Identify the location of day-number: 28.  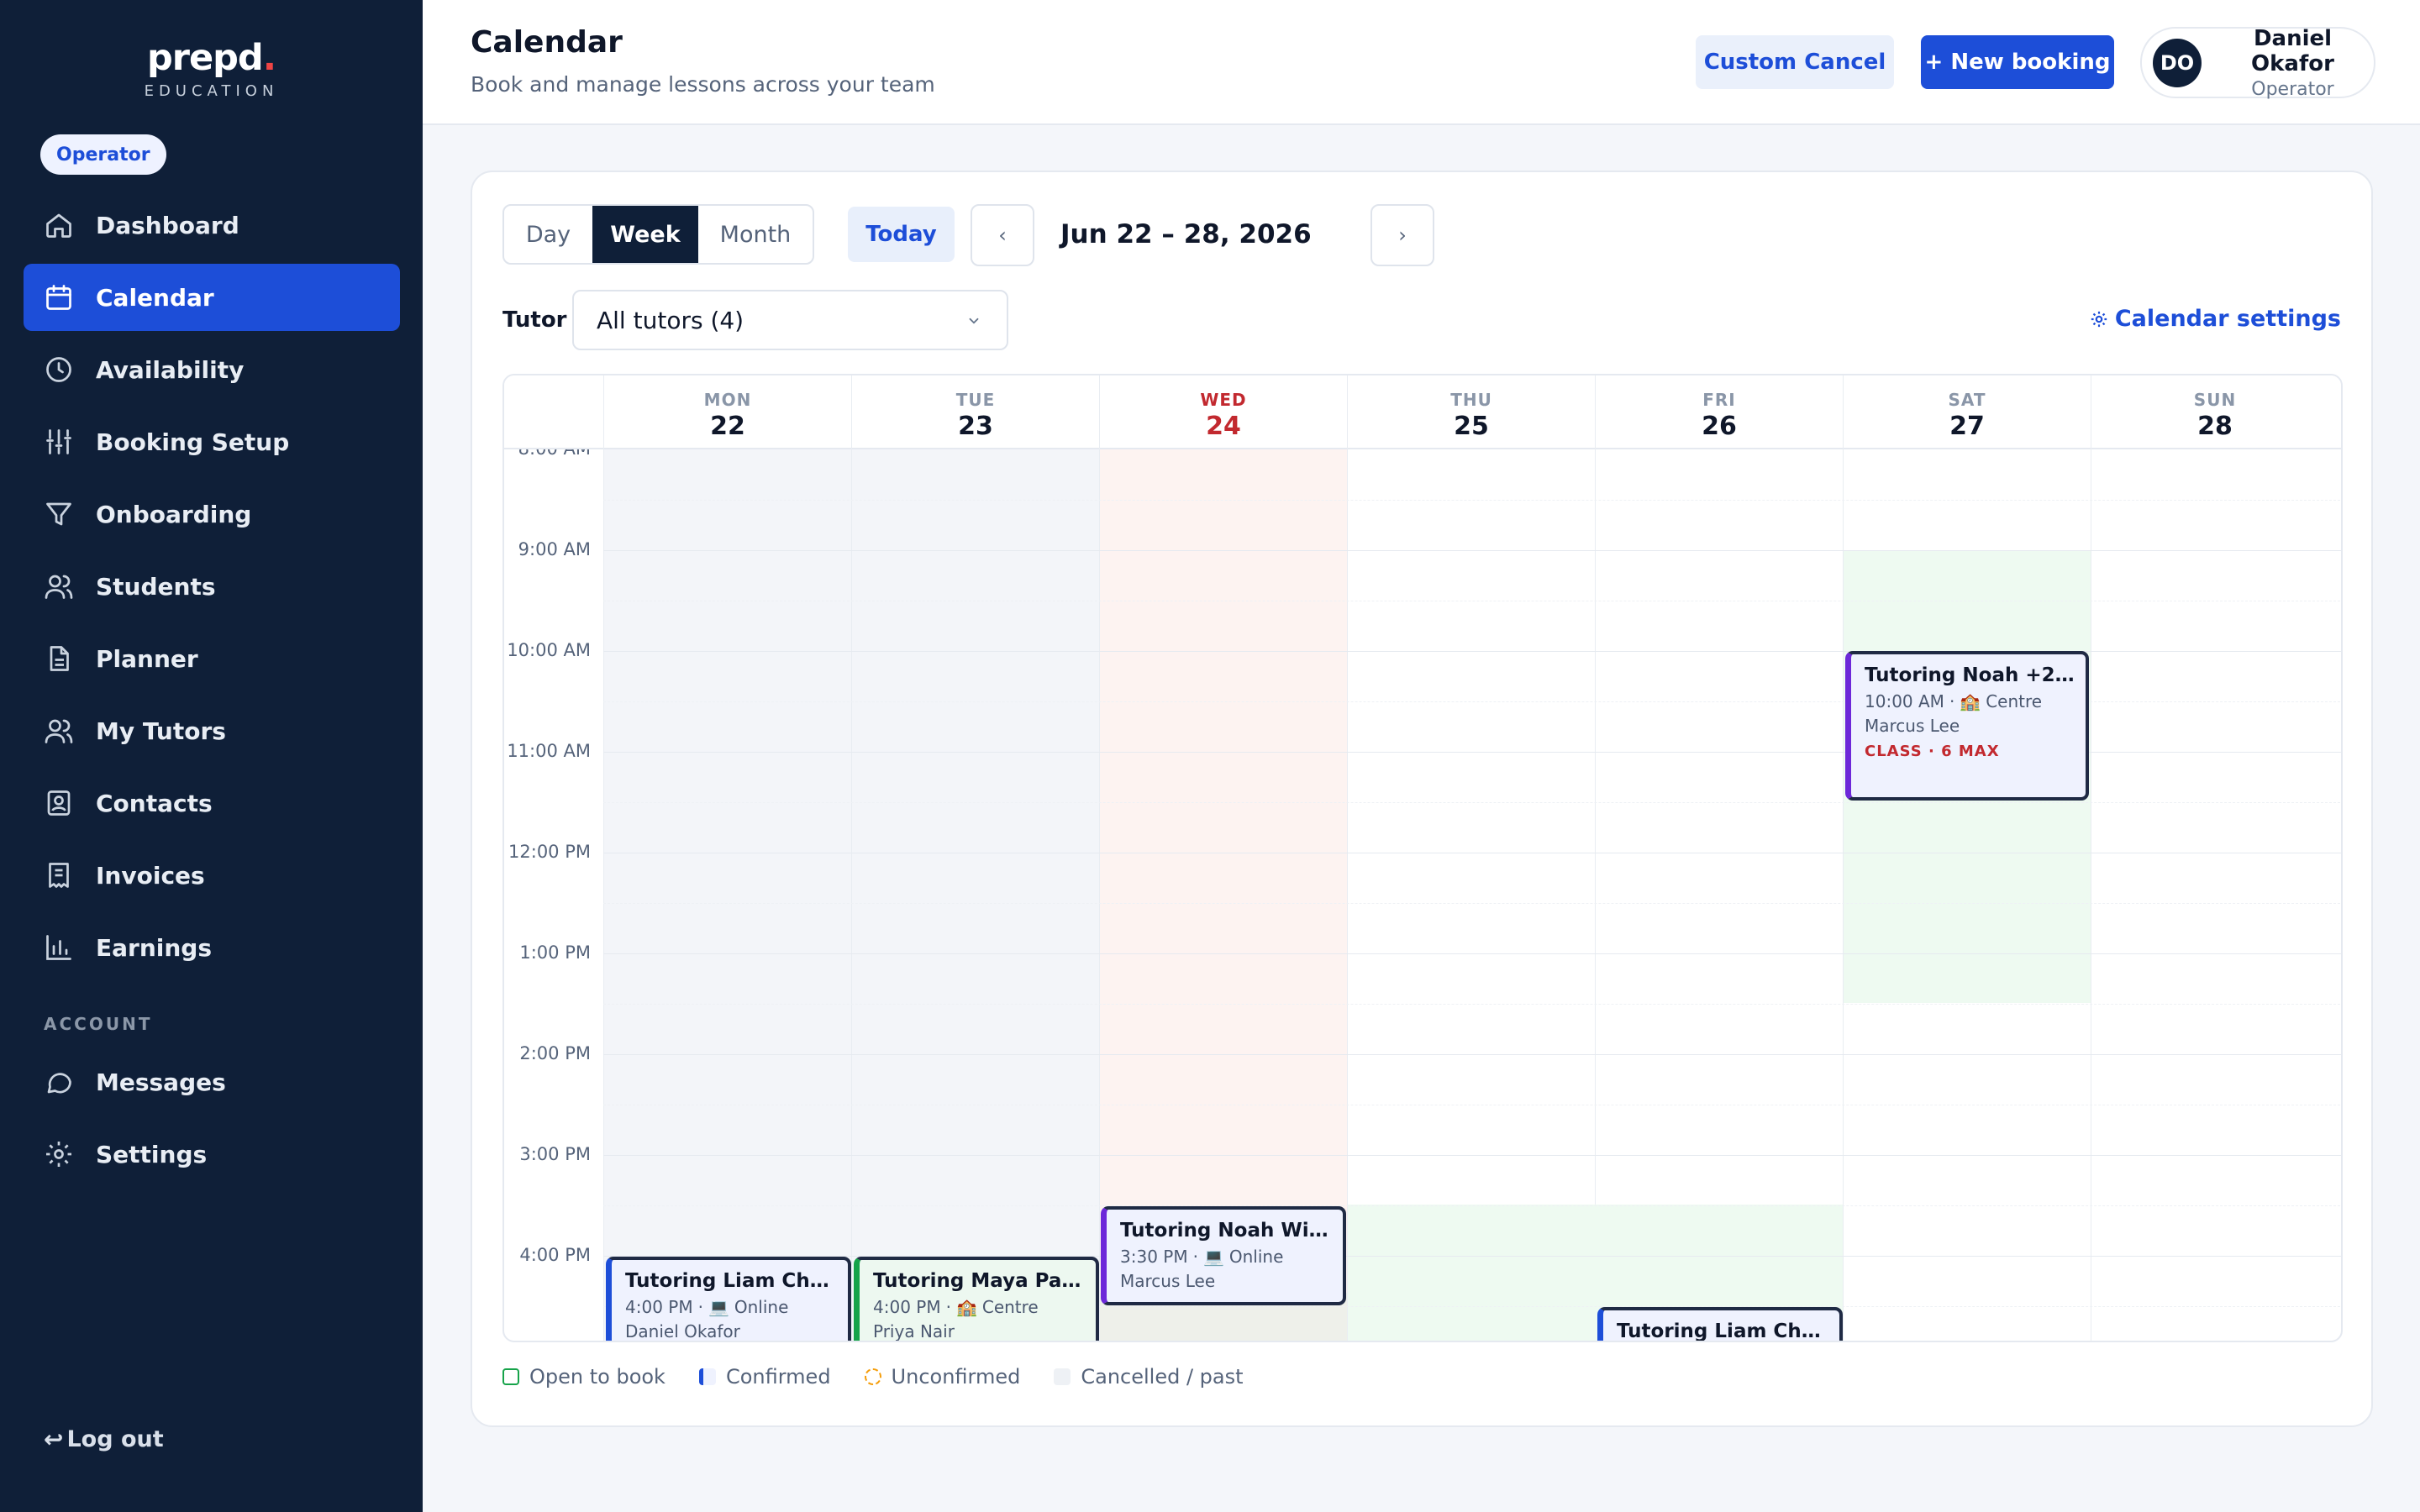
(2215, 426).